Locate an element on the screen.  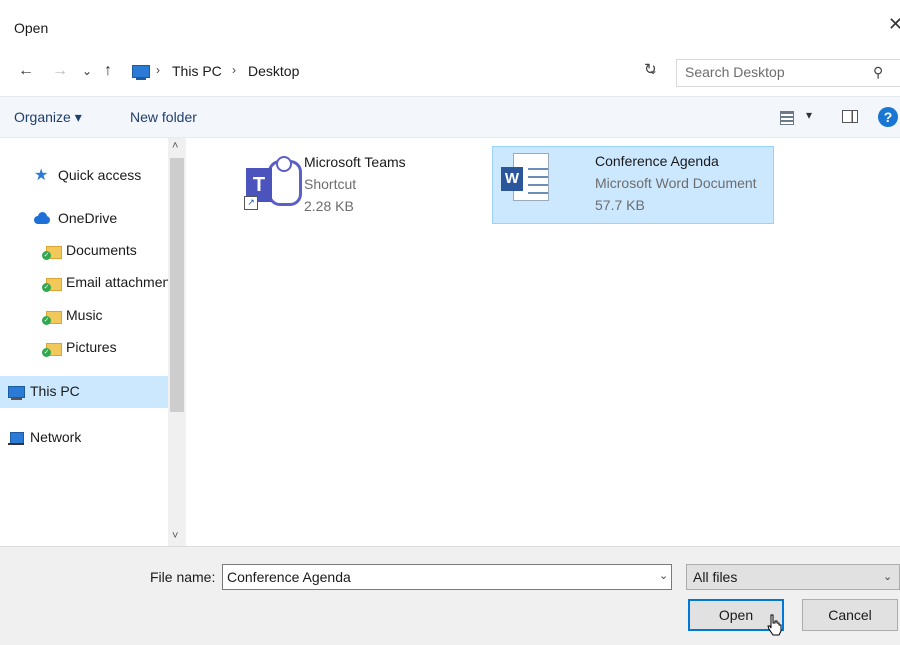
nav-scrollbar: ˄ ˅ is located at coordinates (177, 342).